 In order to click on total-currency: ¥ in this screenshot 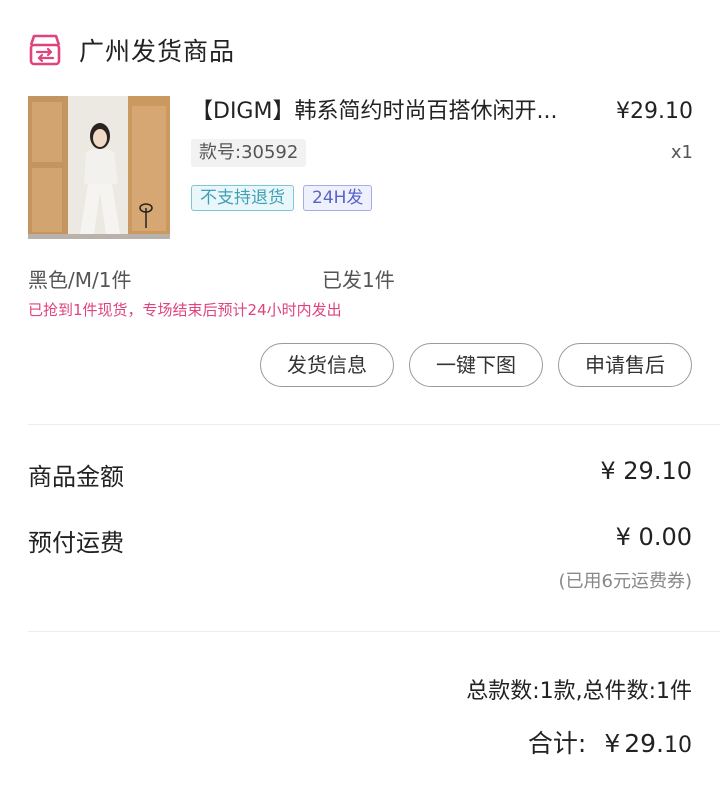, I will do `click(612, 743)`.